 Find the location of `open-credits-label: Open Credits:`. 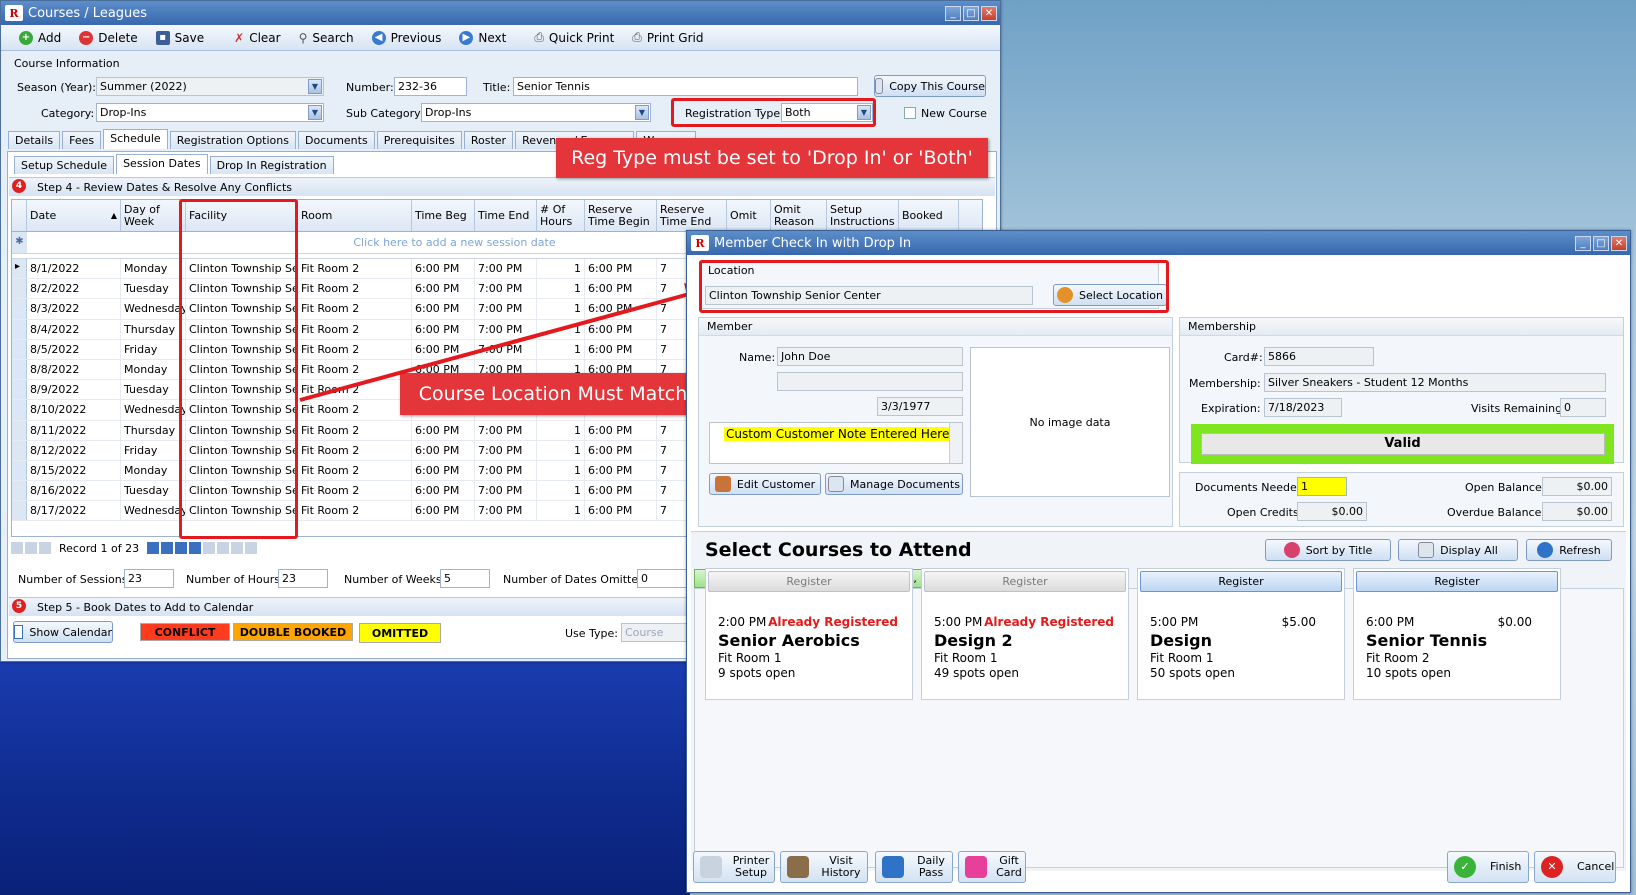

open-credits-label: Open Credits: is located at coordinates (1265, 512).